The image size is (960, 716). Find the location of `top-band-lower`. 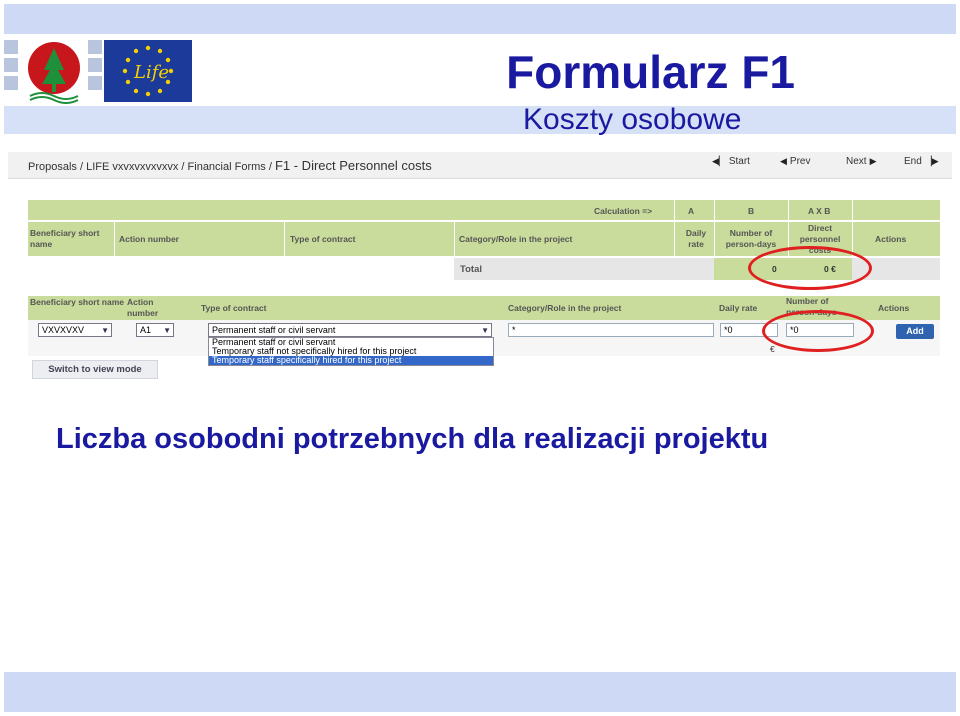

top-band-lower is located at coordinates (480, 120).